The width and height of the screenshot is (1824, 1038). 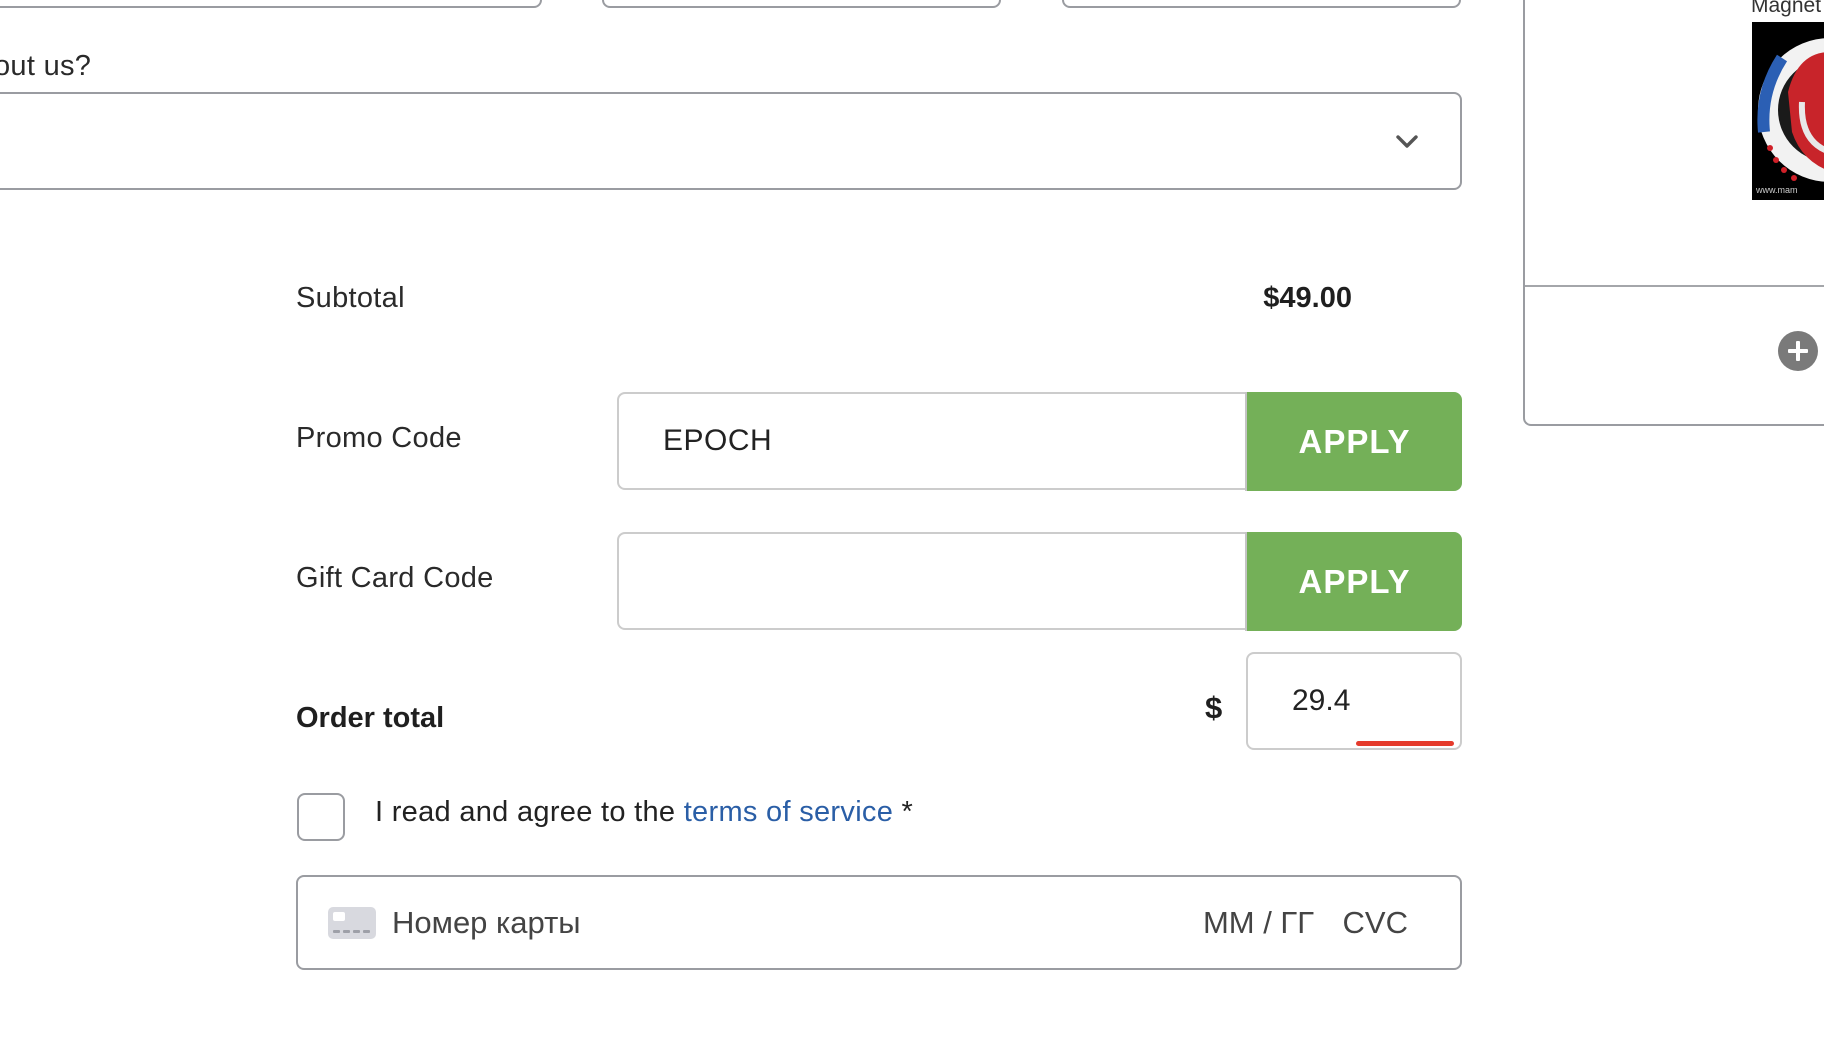 What do you see at coordinates (932, 581) in the screenshot?
I see `gift-card-input` at bounding box center [932, 581].